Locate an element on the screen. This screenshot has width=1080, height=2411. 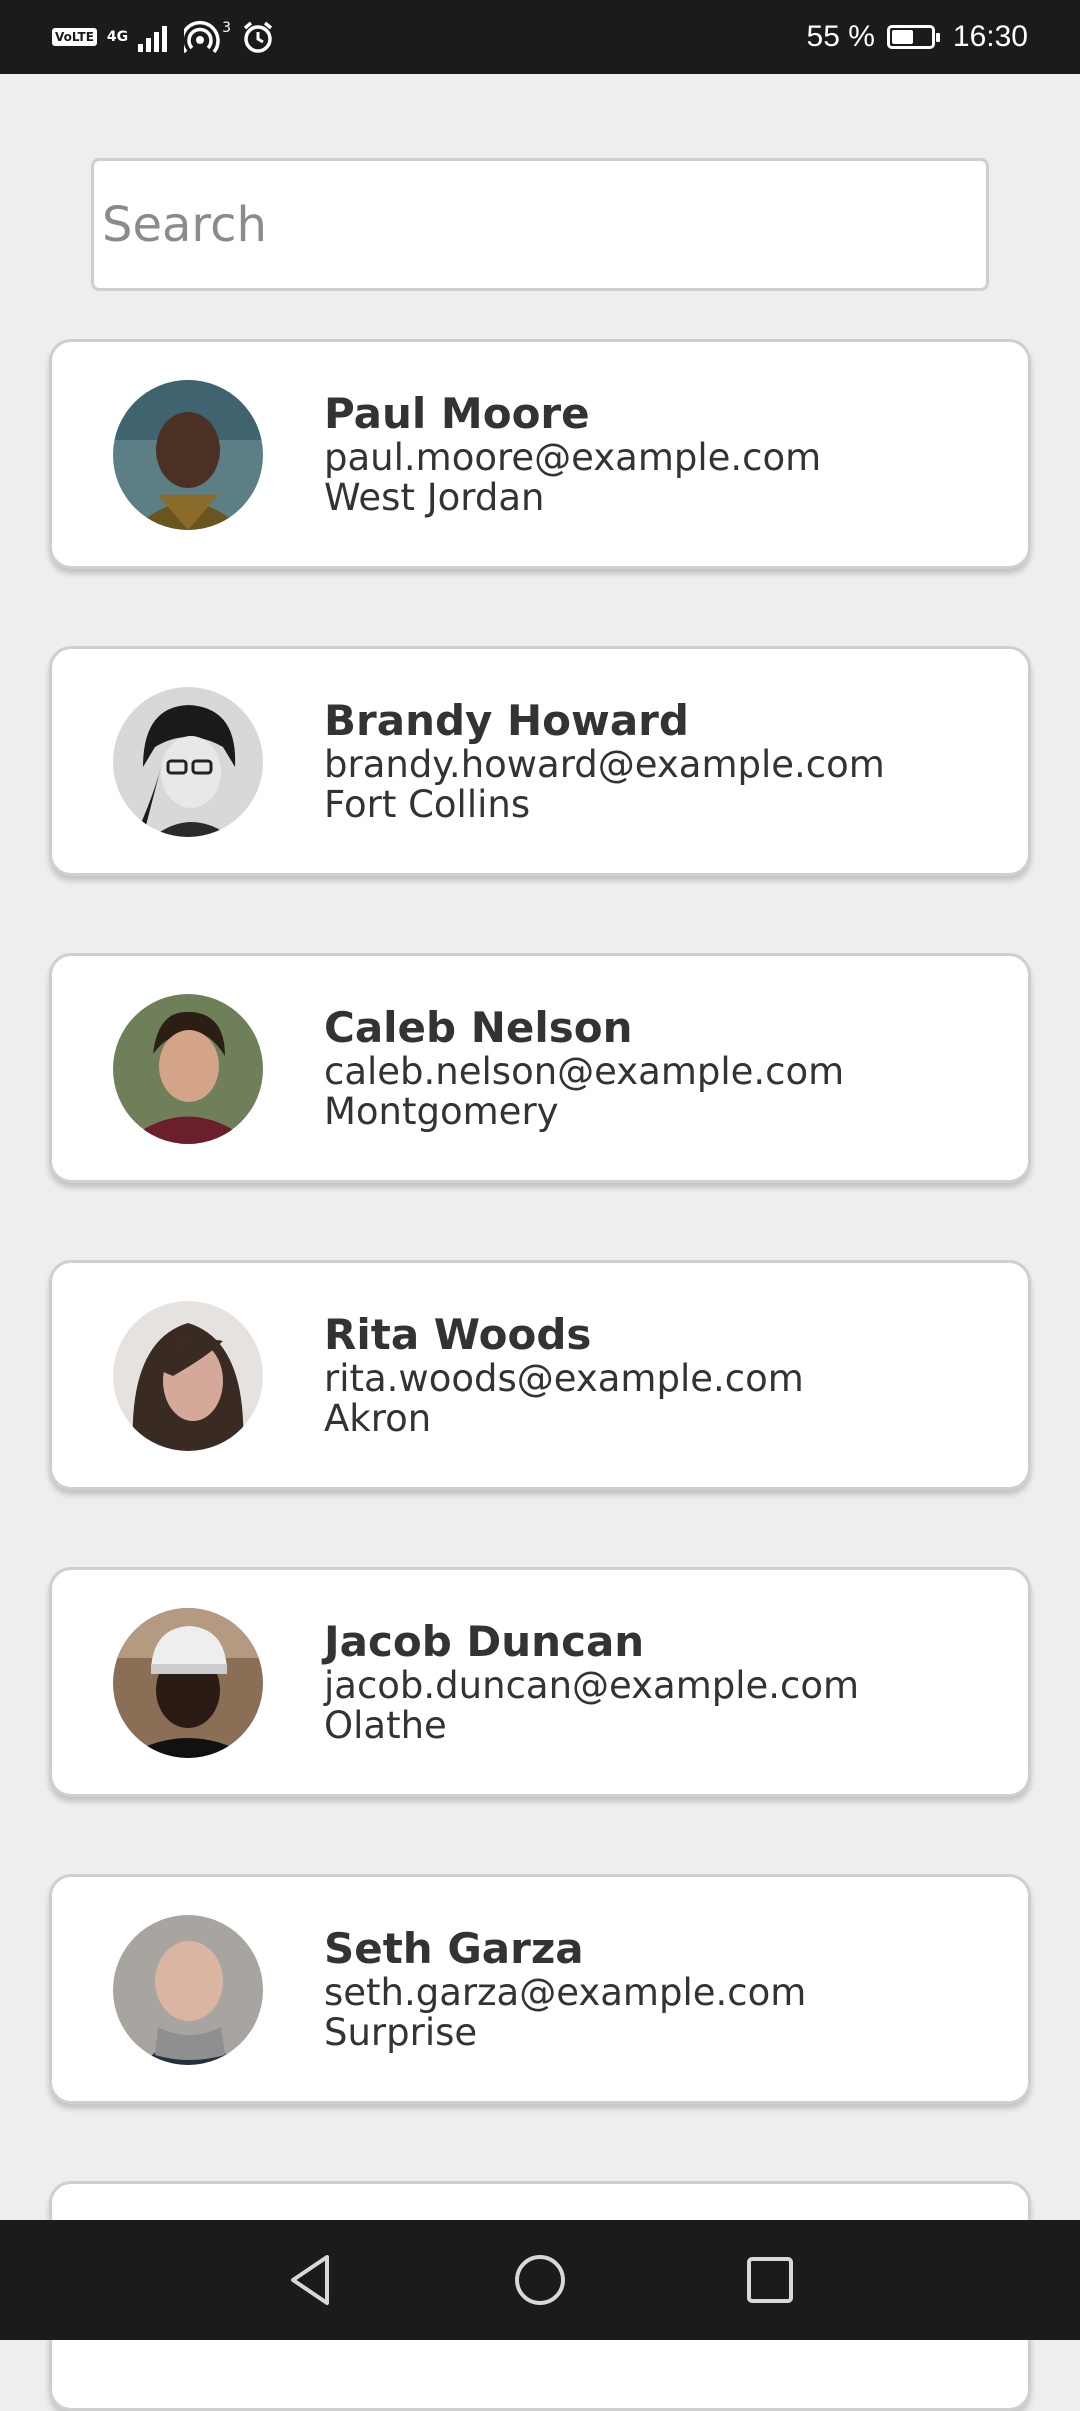
contact-card: Rita Woods rita.woods@example.com Akron is located at coordinates (540, 1375).